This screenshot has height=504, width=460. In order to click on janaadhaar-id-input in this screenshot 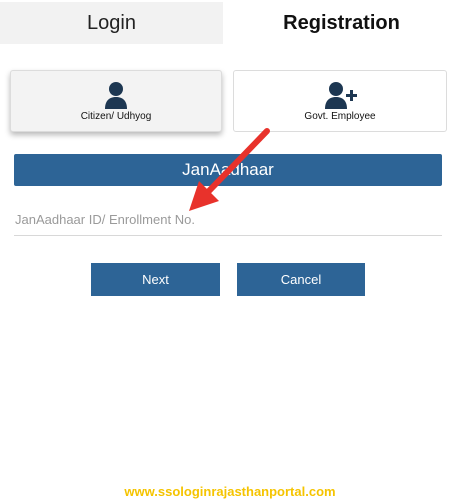, I will do `click(228, 220)`.